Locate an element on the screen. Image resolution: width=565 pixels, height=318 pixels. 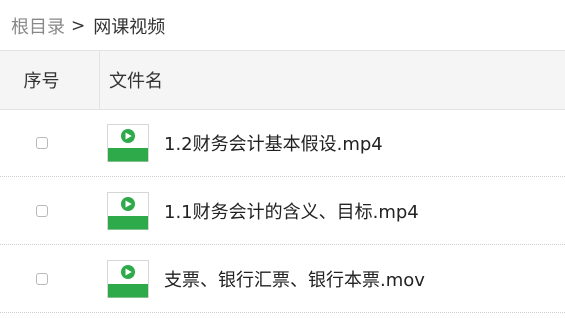
breadcrumb-root-link: 根目录 is located at coordinates (38, 26).